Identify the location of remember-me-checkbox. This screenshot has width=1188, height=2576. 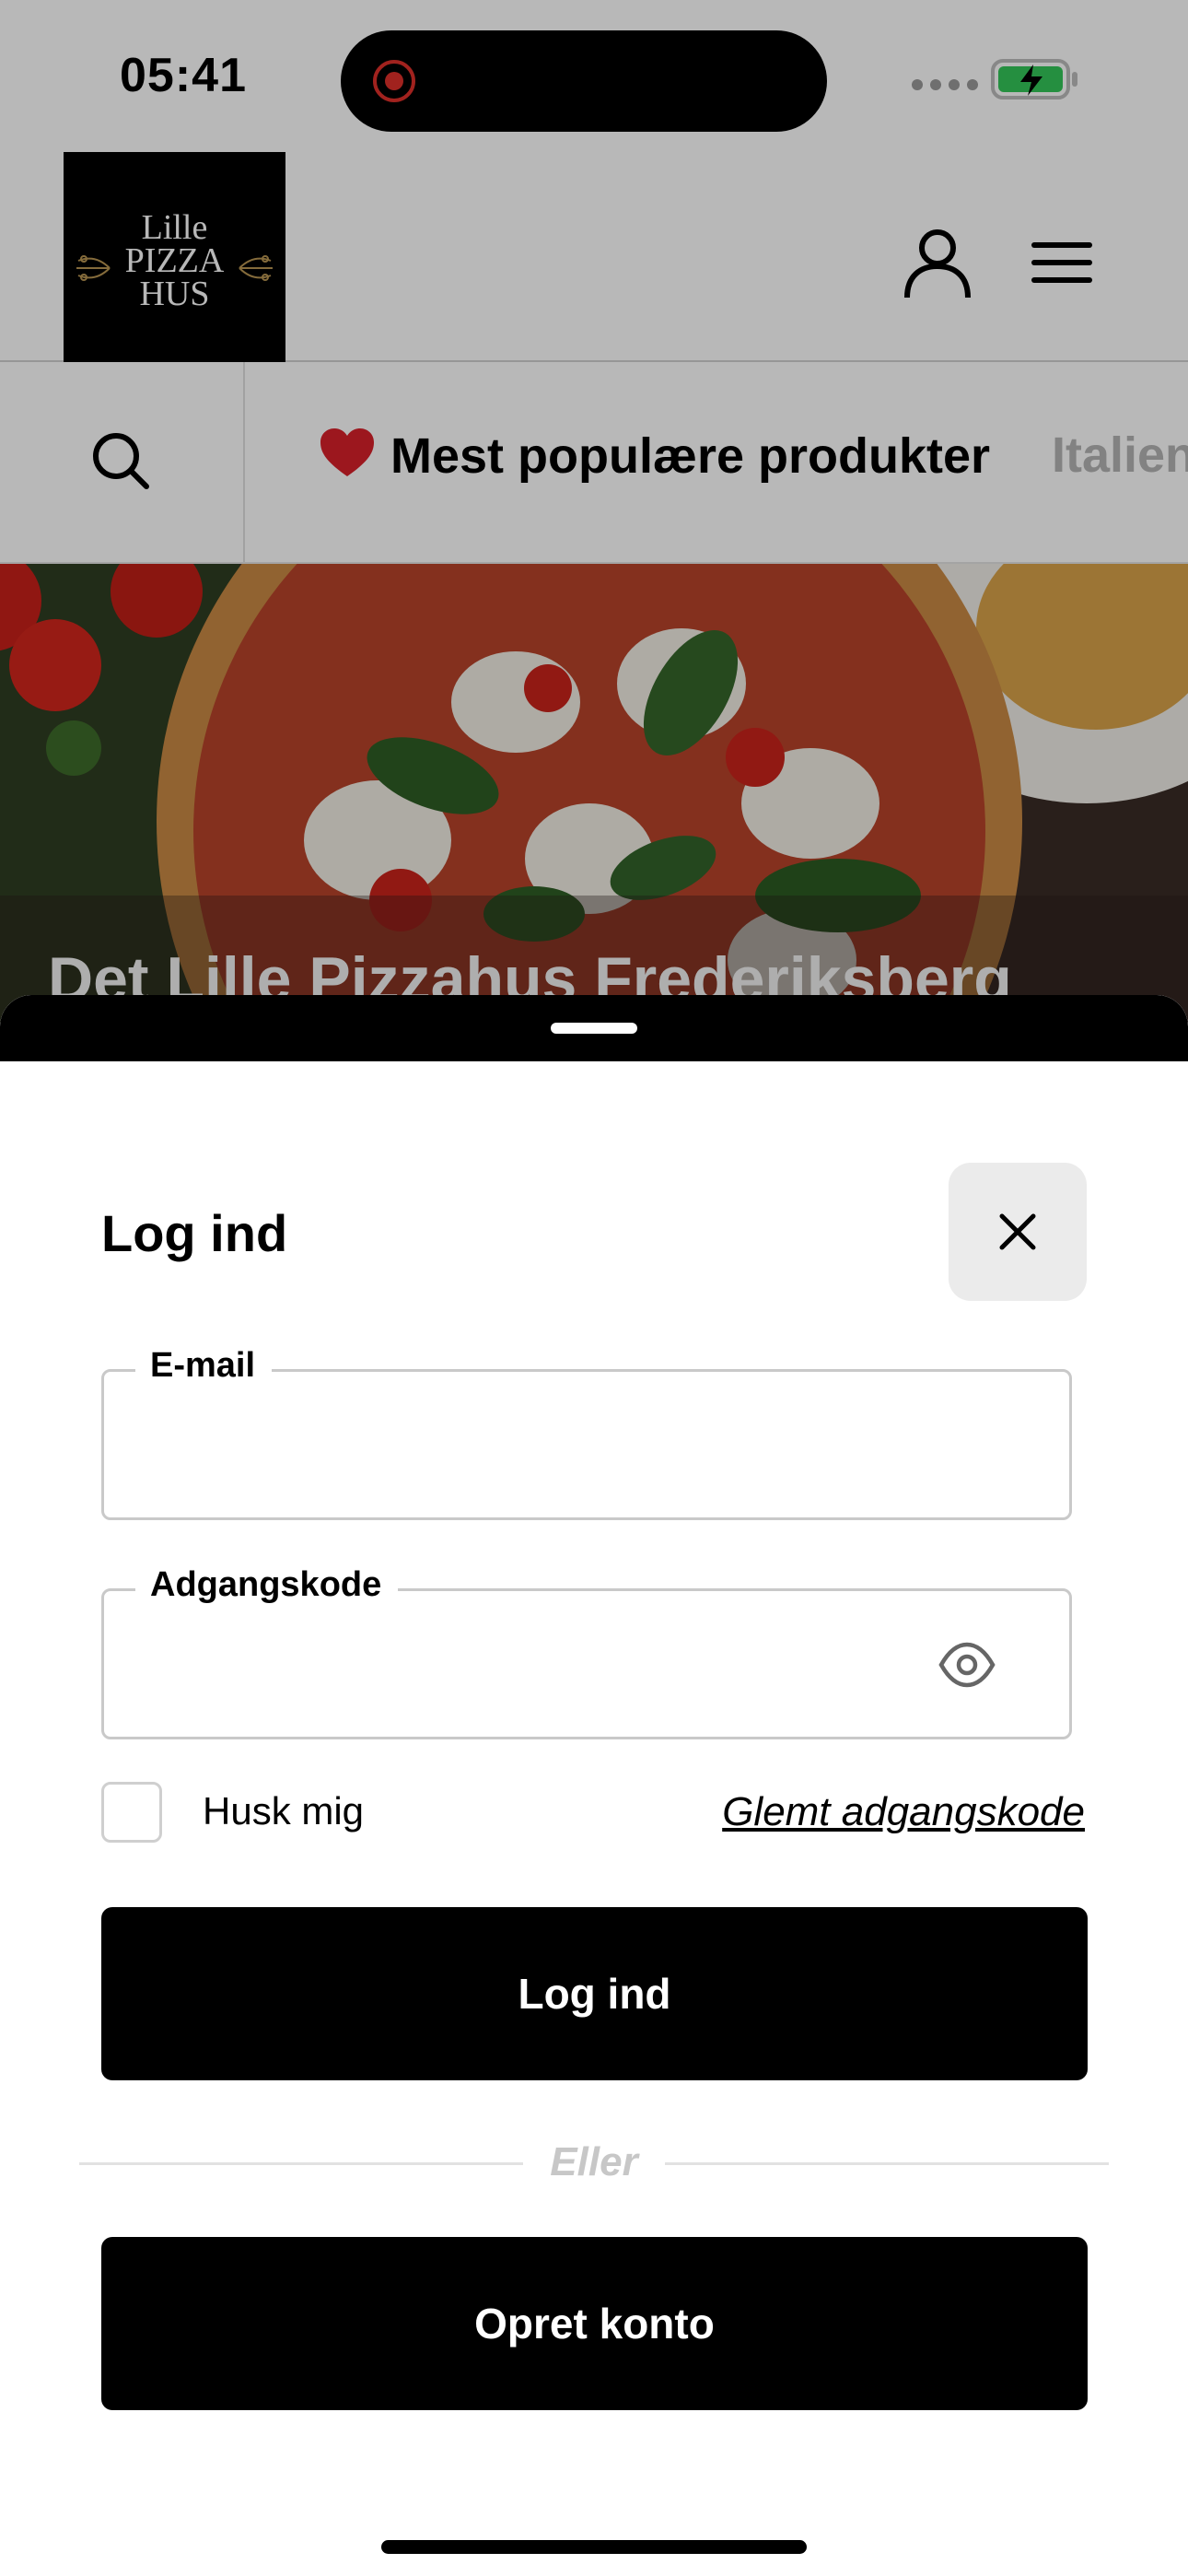
(131, 1812).